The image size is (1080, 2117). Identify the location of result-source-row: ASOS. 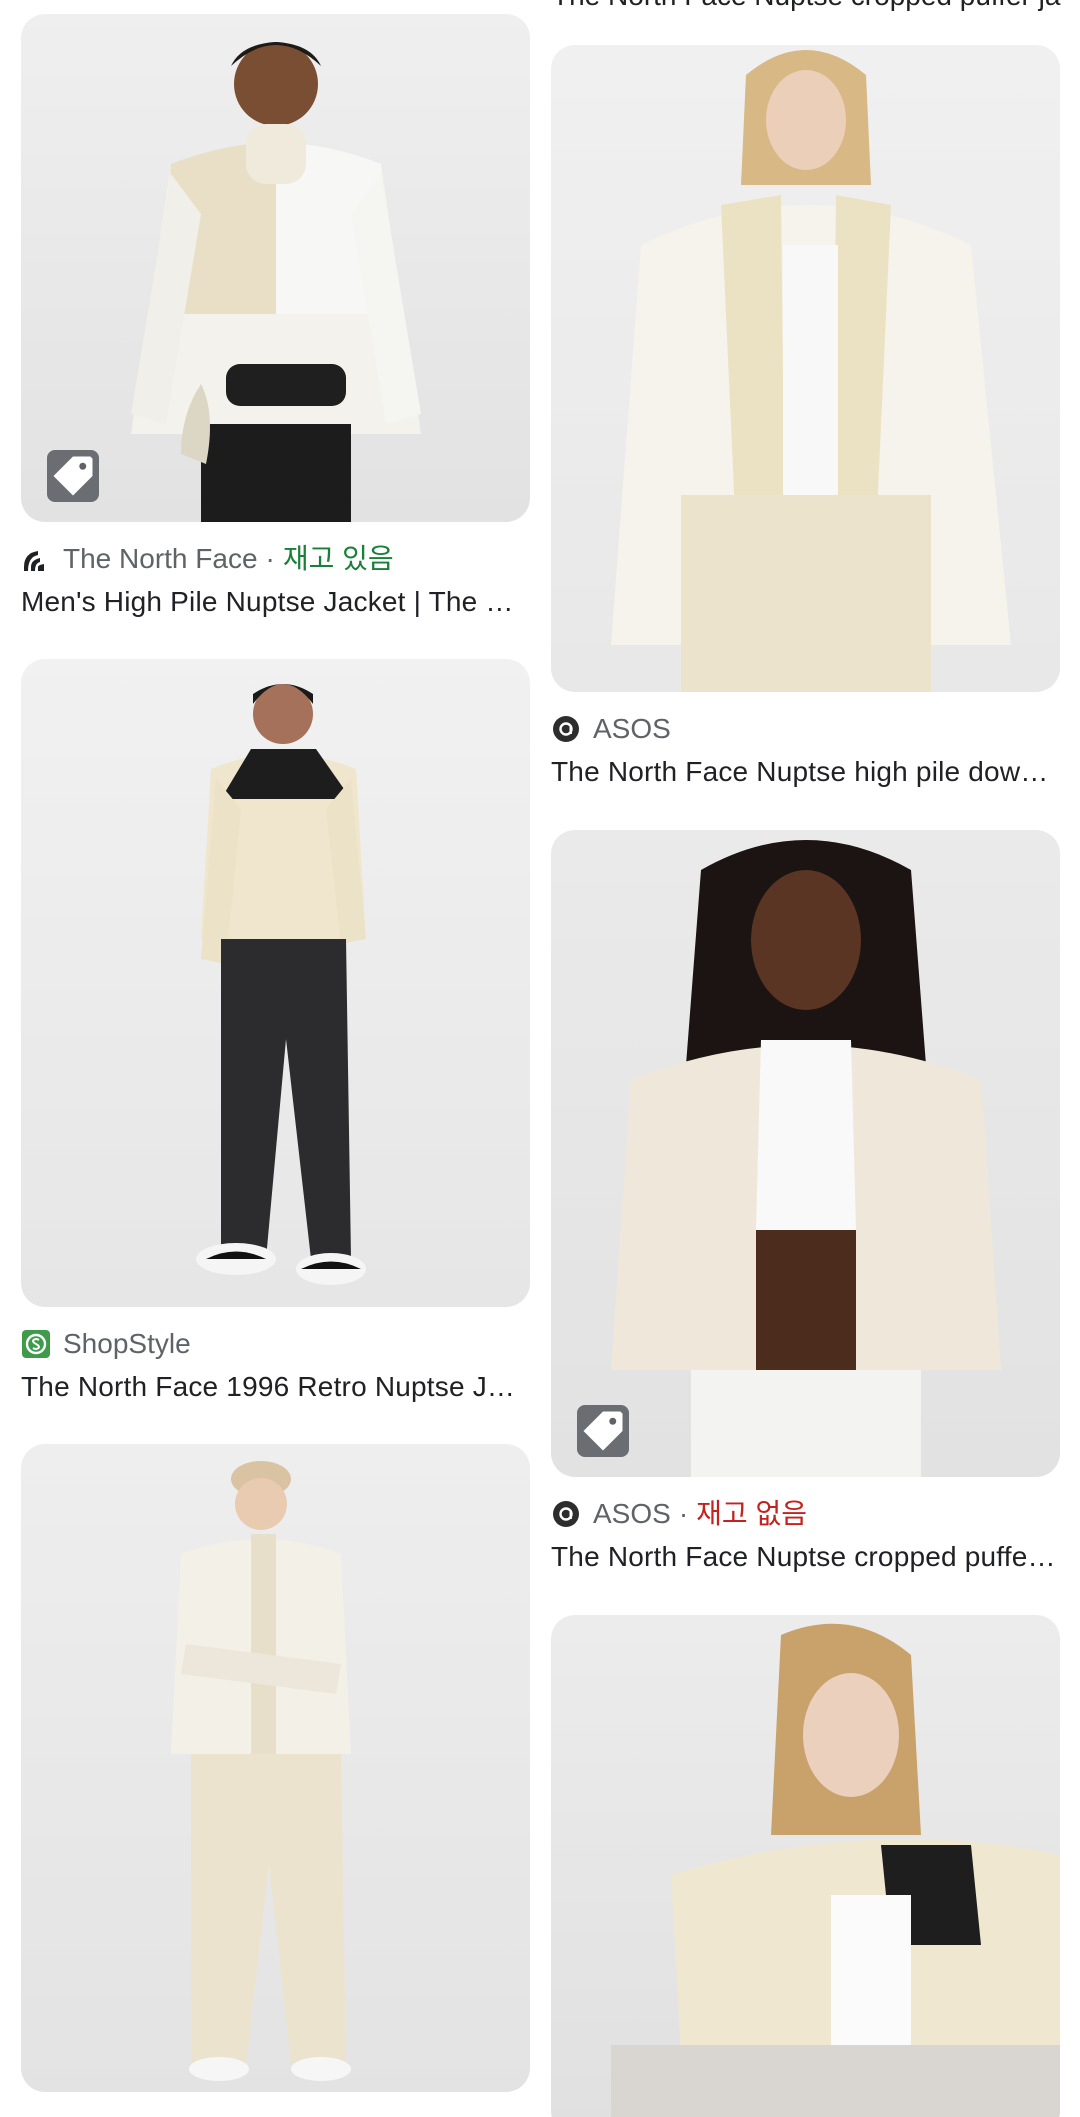
(805, 729).